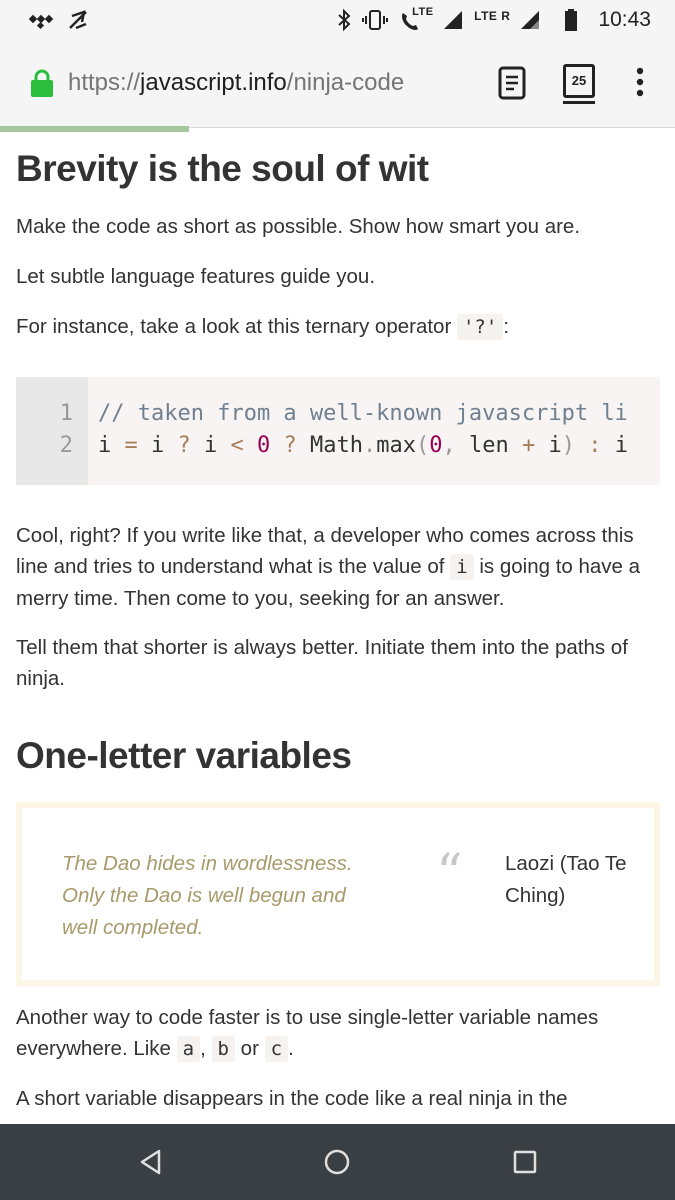  What do you see at coordinates (42, 83) in the screenshot?
I see `lock-icon` at bounding box center [42, 83].